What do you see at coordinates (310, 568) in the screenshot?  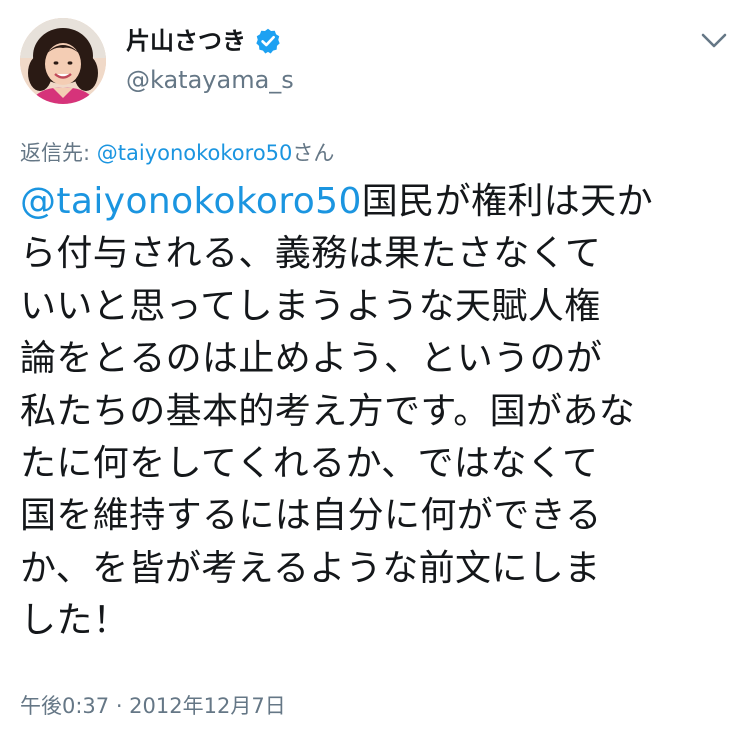 I see `tweet-line: か、を皆が考えるような前文にしま` at bounding box center [310, 568].